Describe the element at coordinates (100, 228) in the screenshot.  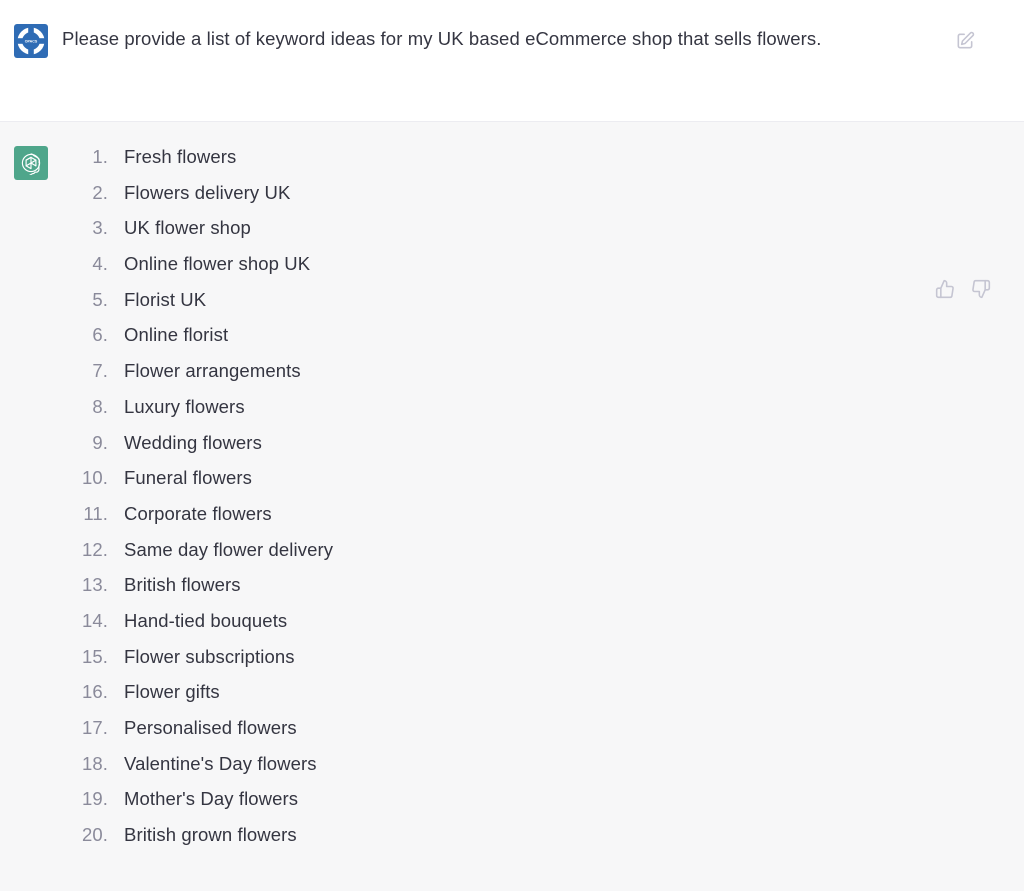
I see `list-item-number: 3.` at that location.